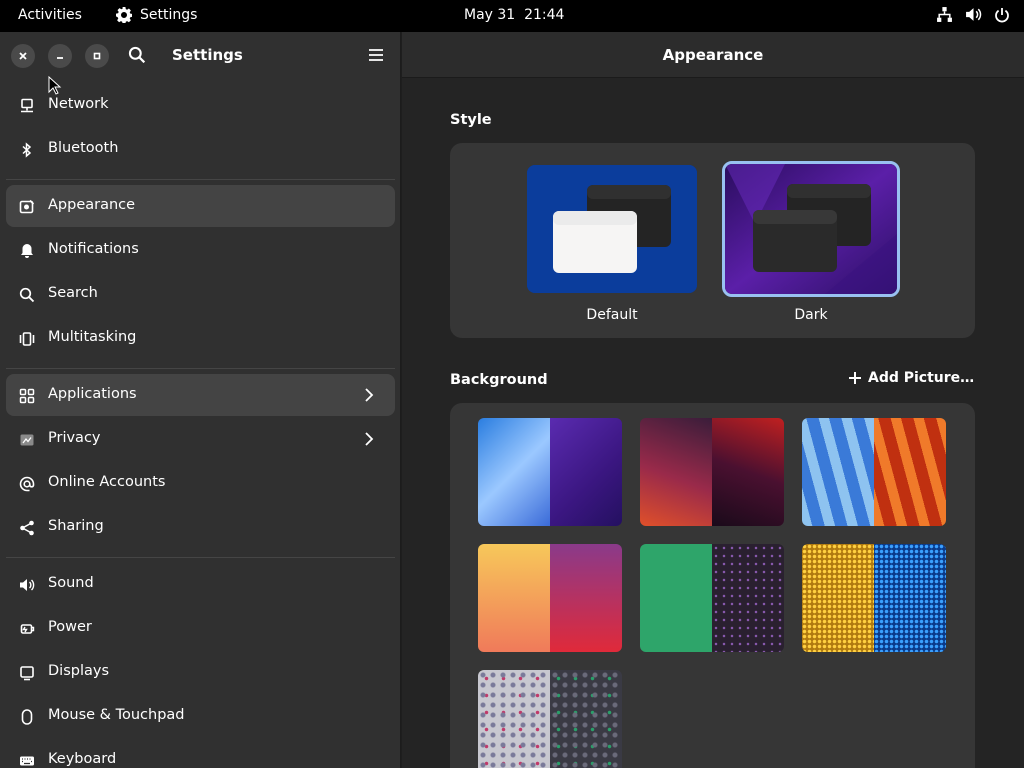  What do you see at coordinates (73, 293) in the screenshot?
I see `sidebar-item-label: Search` at bounding box center [73, 293].